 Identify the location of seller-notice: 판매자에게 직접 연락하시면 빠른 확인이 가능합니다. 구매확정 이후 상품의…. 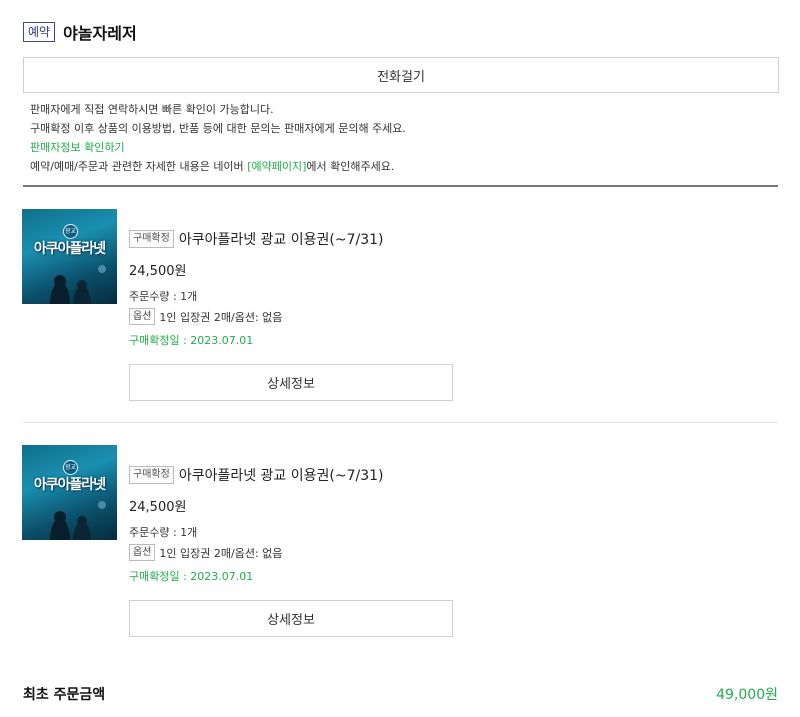
(218, 138).